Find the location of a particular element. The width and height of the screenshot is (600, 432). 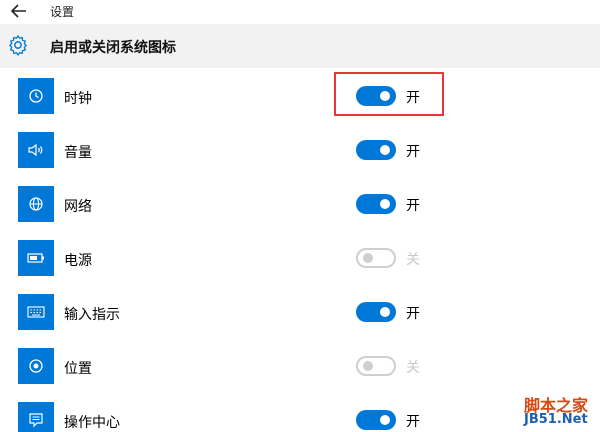

location-icon is located at coordinates (36, 366).